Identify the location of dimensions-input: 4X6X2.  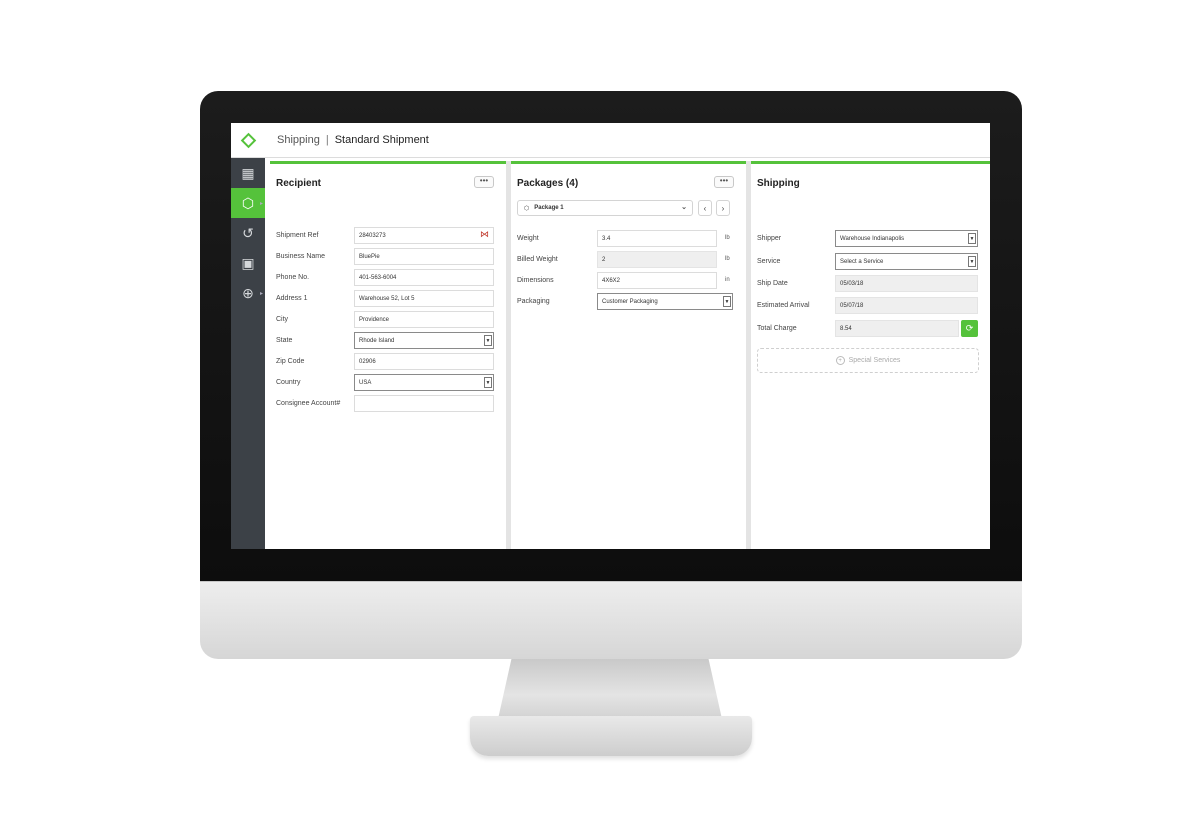
(657, 280).